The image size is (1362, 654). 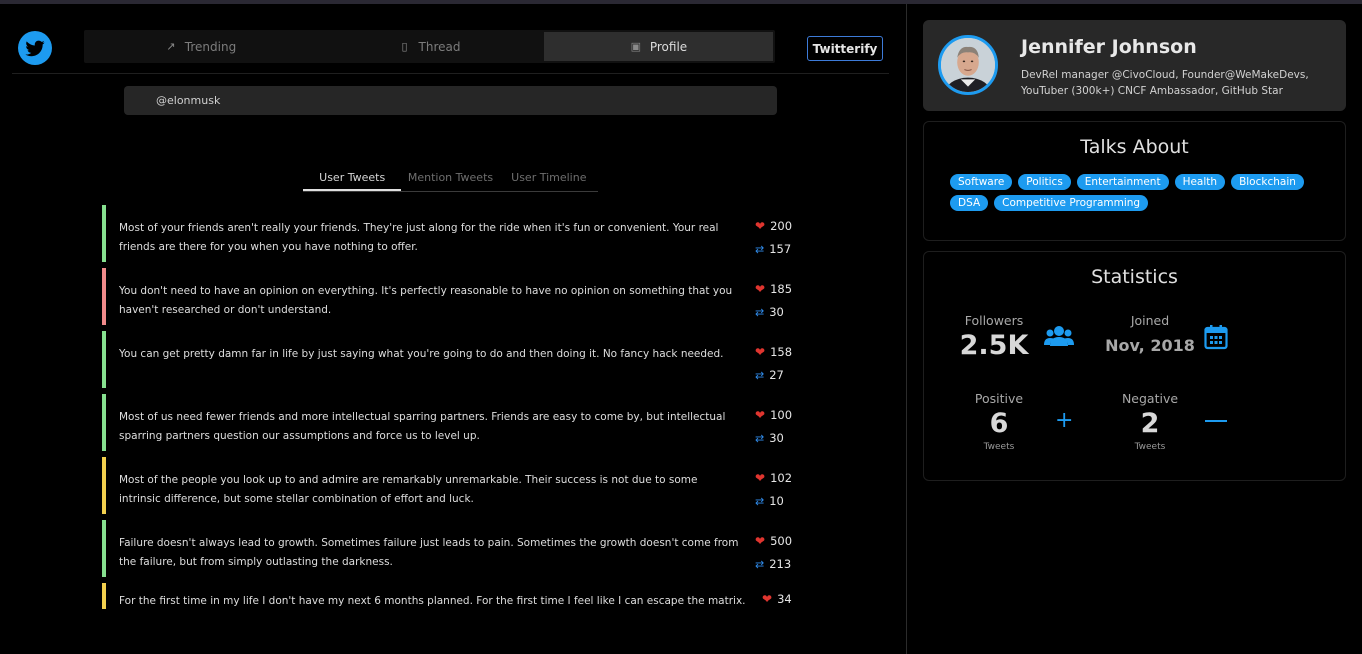 I want to click on username-search-input, so click(x=450, y=100).